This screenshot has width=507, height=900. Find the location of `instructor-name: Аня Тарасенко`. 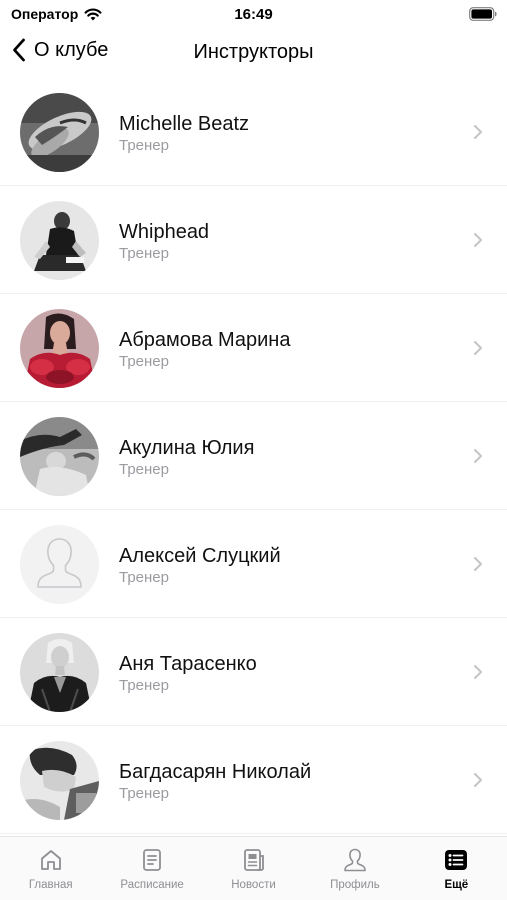

instructor-name: Аня Тарасенко is located at coordinates (188, 664).